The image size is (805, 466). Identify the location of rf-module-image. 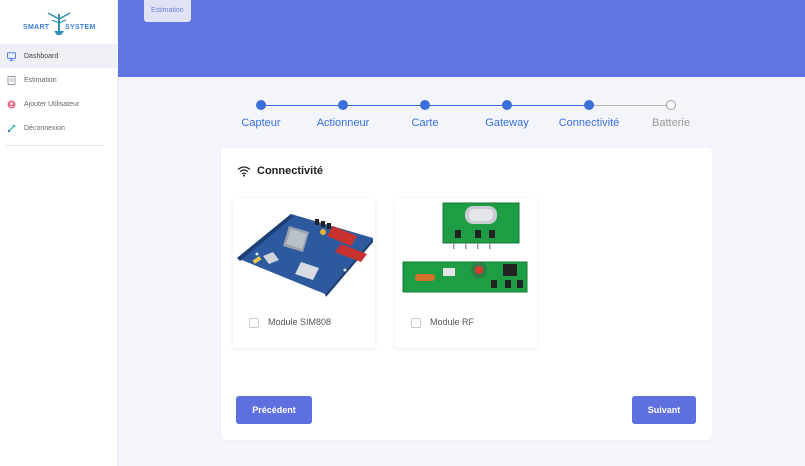
(465, 247).